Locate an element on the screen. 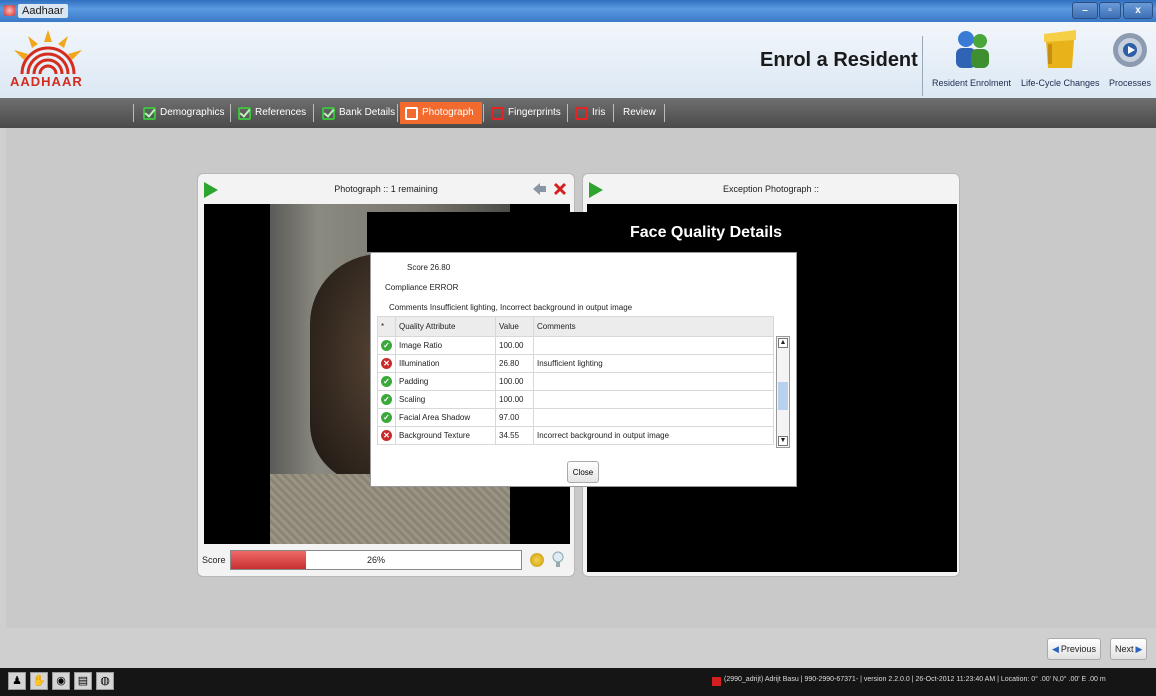 This screenshot has height=696, width=1156. resident-enrolment-label: Resident Enrolment is located at coordinates (972, 83).